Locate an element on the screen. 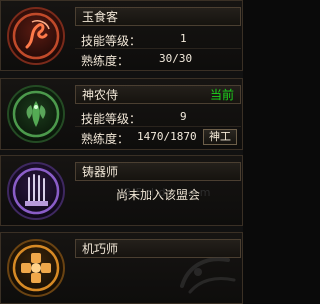 Image resolution: width=320 pixels, height=304 pixels. forge-weapons-emblem-icon is located at coordinates (36, 191).